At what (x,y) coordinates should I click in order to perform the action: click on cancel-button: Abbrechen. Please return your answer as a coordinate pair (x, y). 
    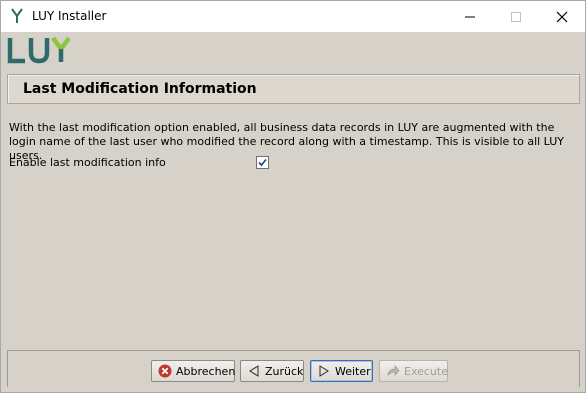
    Looking at the image, I should click on (193, 371).